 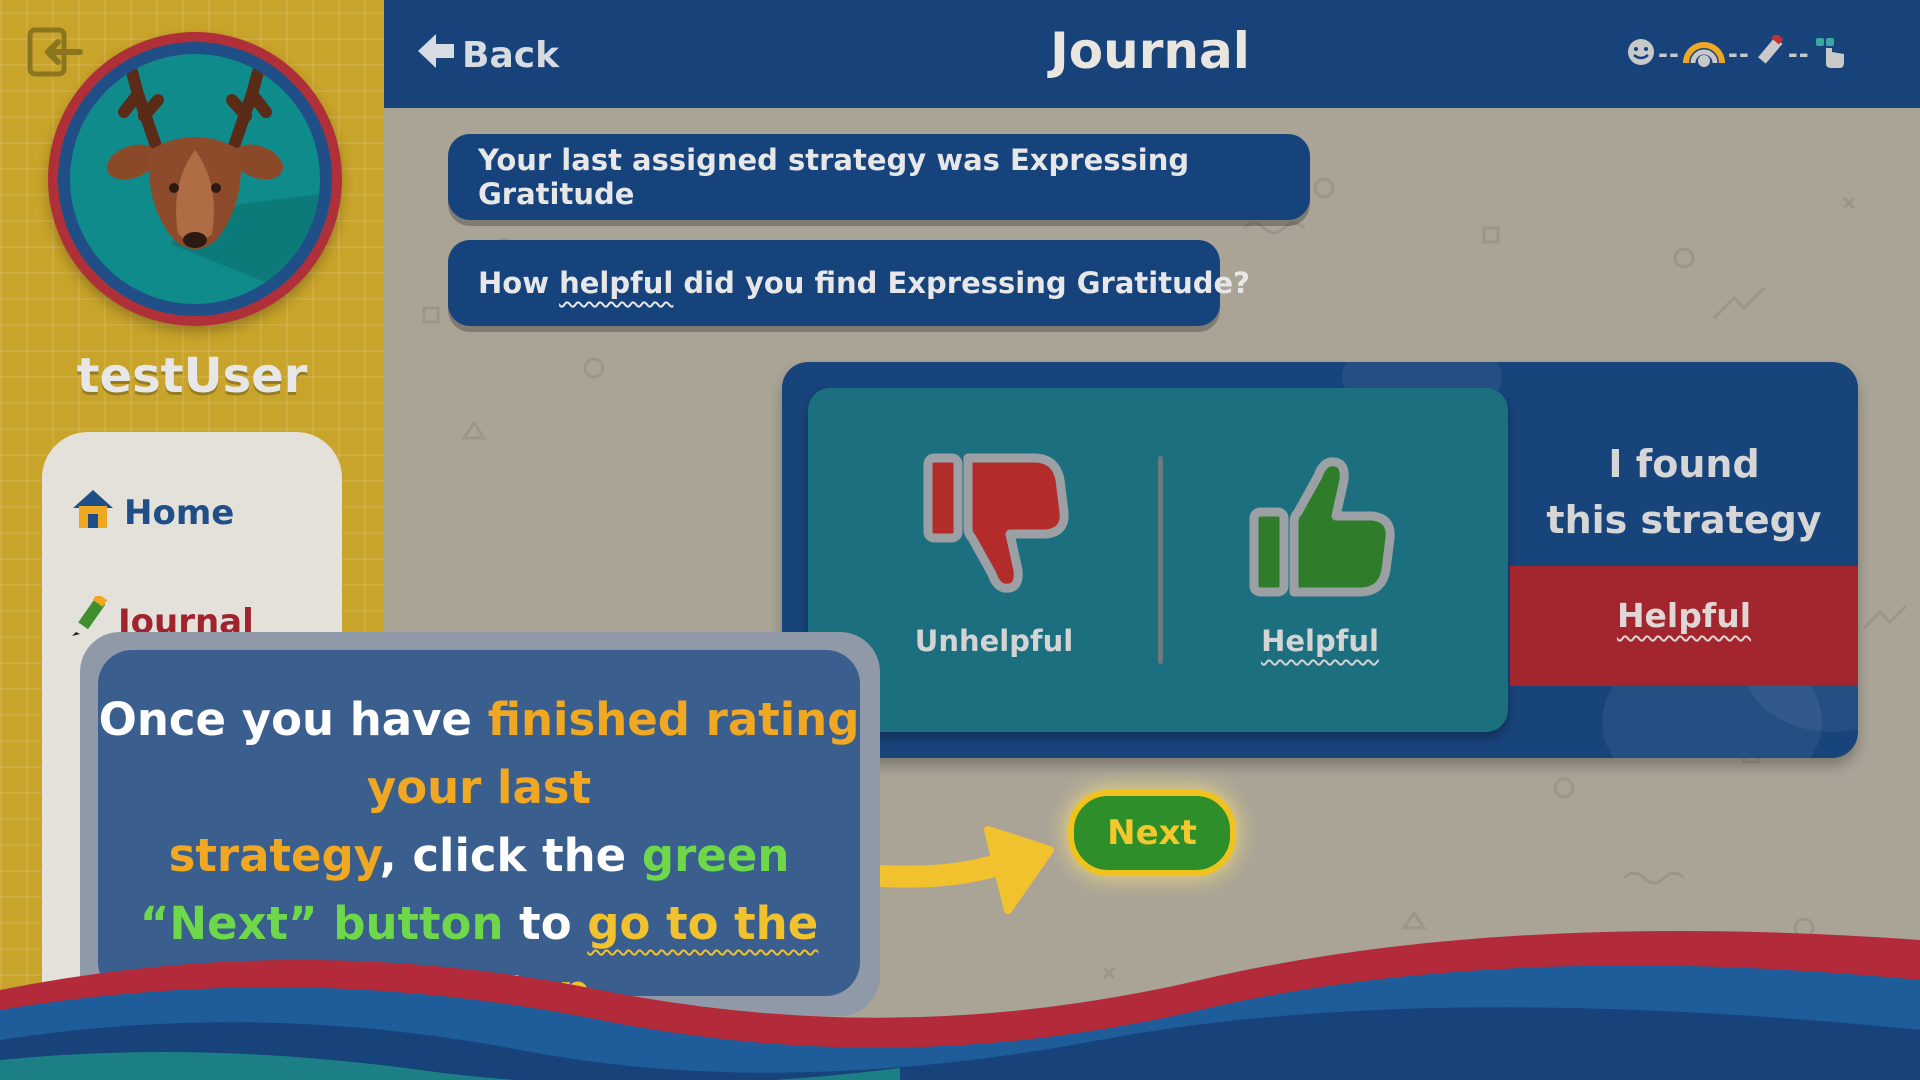 I want to click on helpful-keyword: helpful, so click(x=616, y=283).